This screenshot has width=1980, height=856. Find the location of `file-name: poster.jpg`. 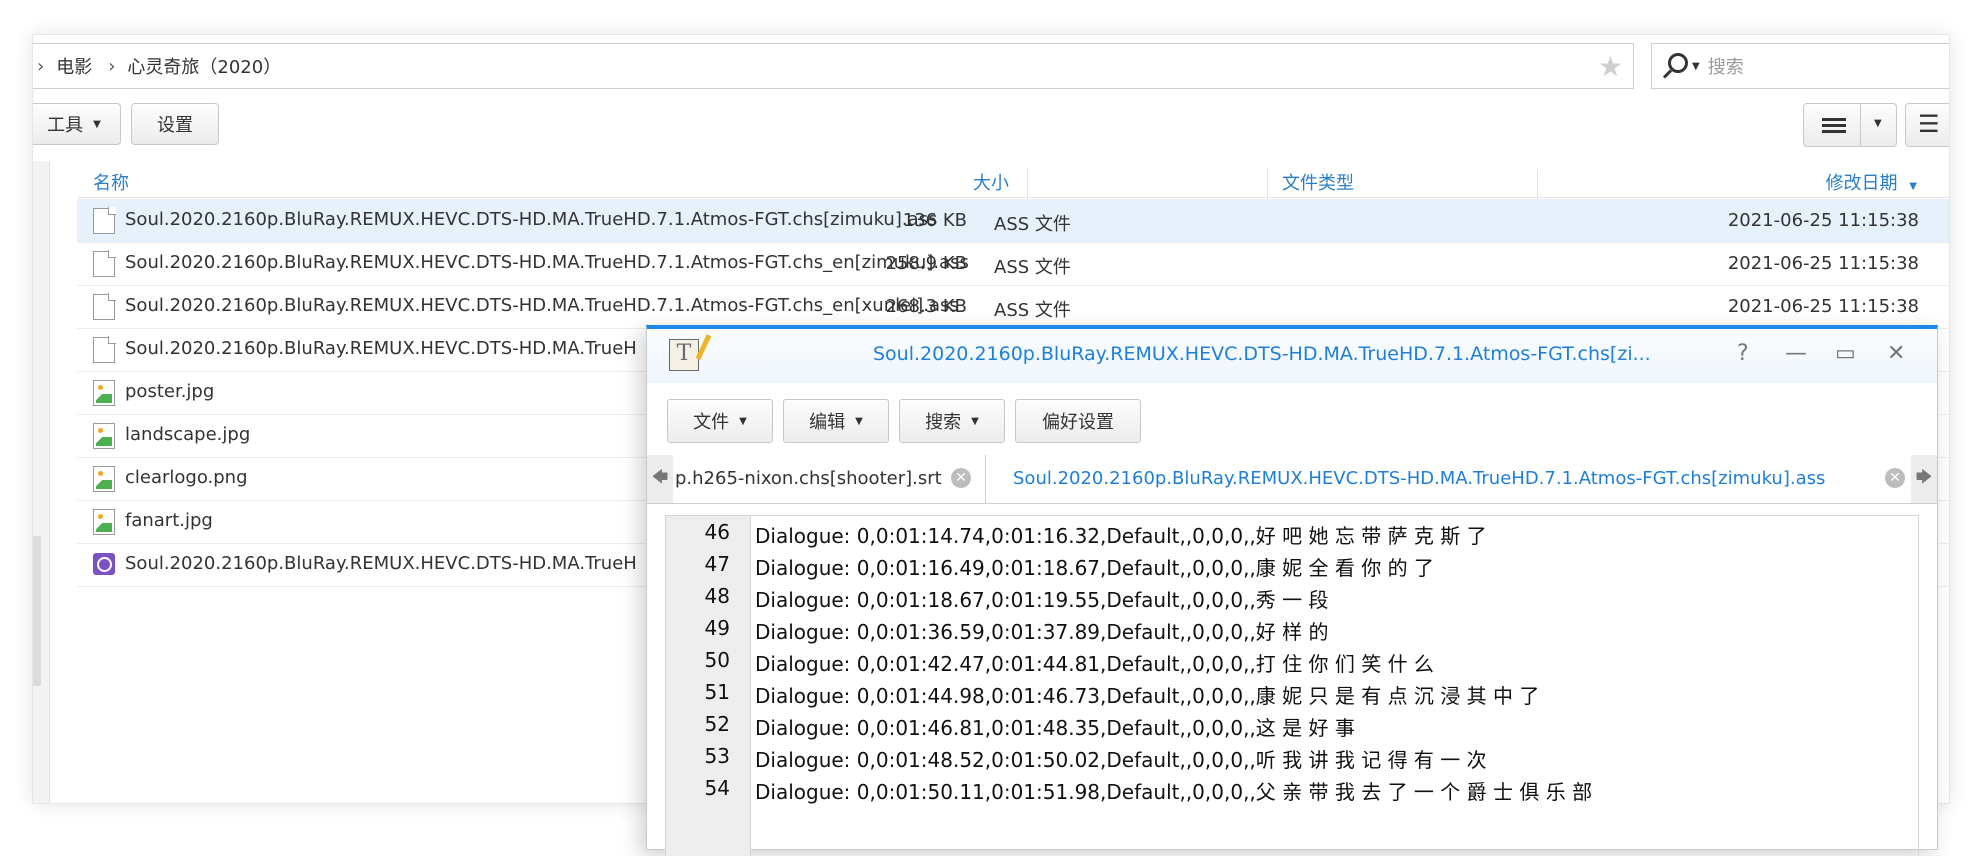

file-name: poster.jpg is located at coordinates (170, 391).